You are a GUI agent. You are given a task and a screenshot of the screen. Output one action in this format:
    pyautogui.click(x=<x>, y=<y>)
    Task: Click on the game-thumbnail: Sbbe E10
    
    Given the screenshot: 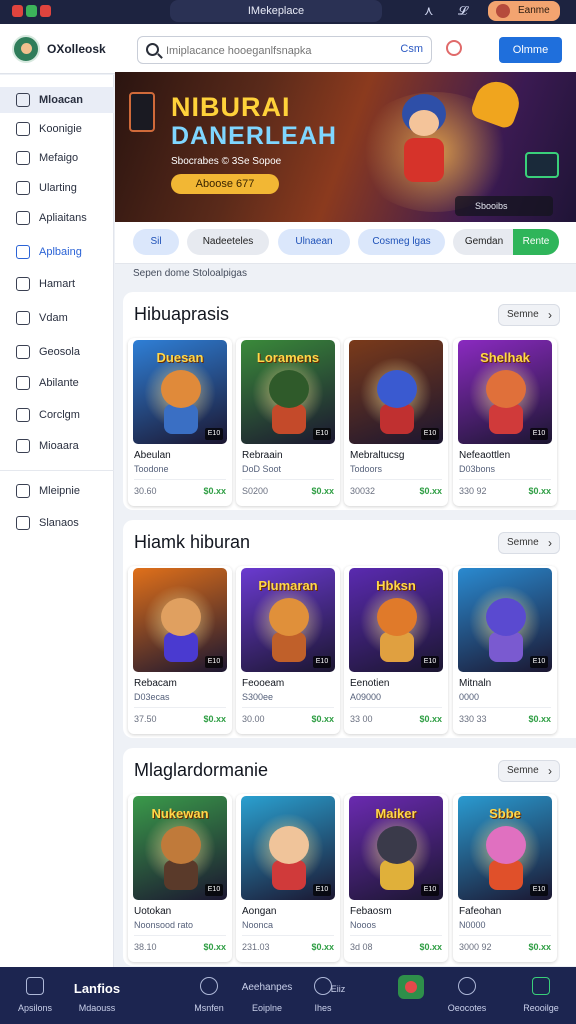 What is the action you would take?
    pyautogui.click(x=505, y=848)
    